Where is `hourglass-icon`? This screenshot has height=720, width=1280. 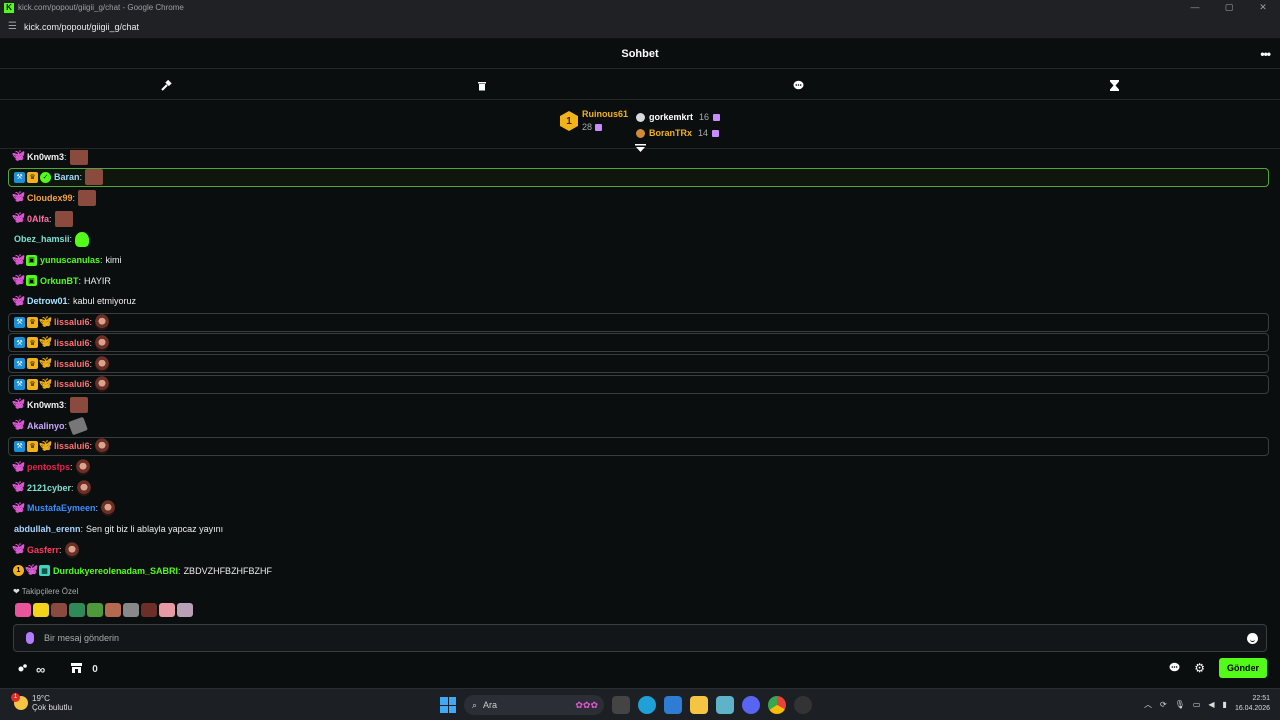
hourglass-icon is located at coordinates (1114, 85).